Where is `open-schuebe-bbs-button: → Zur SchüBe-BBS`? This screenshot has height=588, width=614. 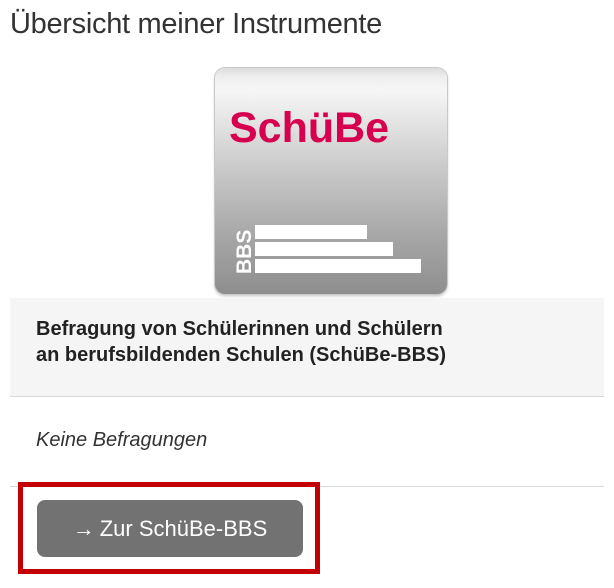 open-schuebe-bbs-button: → Zur SchüBe-BBS is located at coordinates (170, 528).